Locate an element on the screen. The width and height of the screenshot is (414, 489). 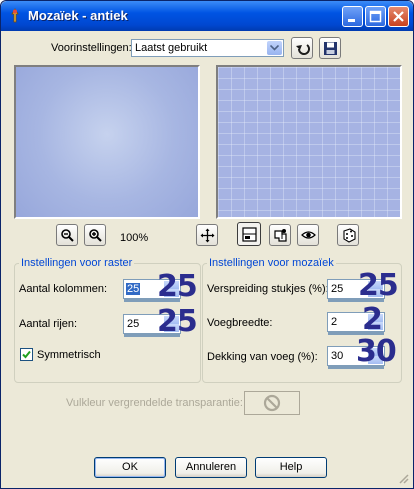
minimize-icon is located at coordinates (351, 20).